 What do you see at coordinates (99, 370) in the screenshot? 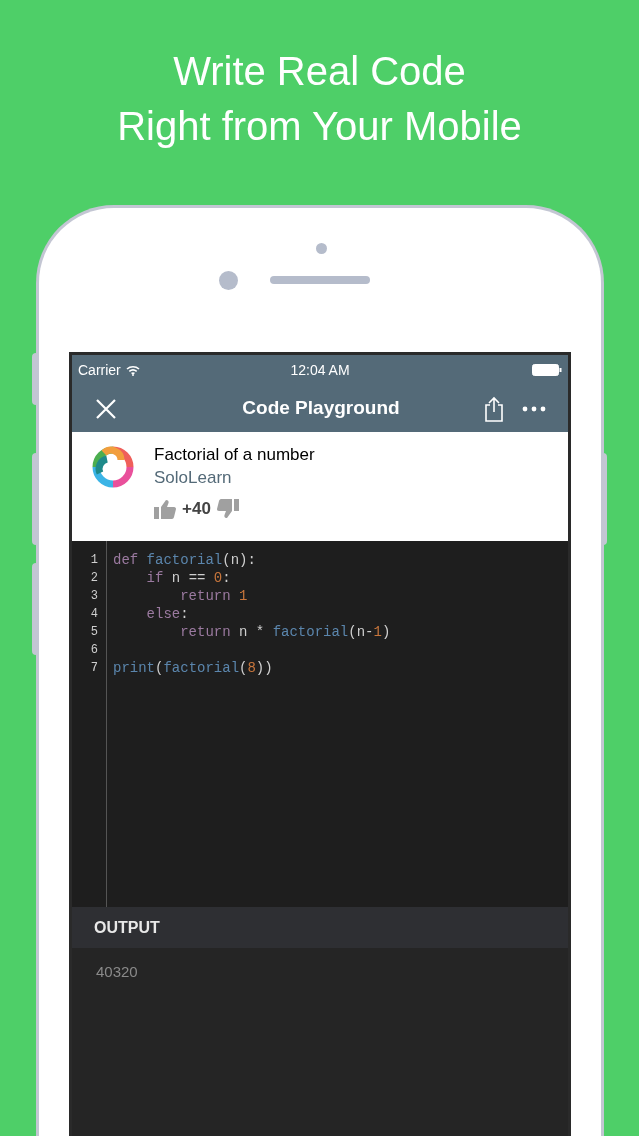
I see `carrier-label: Carrier` at bounding box center [99, 370].